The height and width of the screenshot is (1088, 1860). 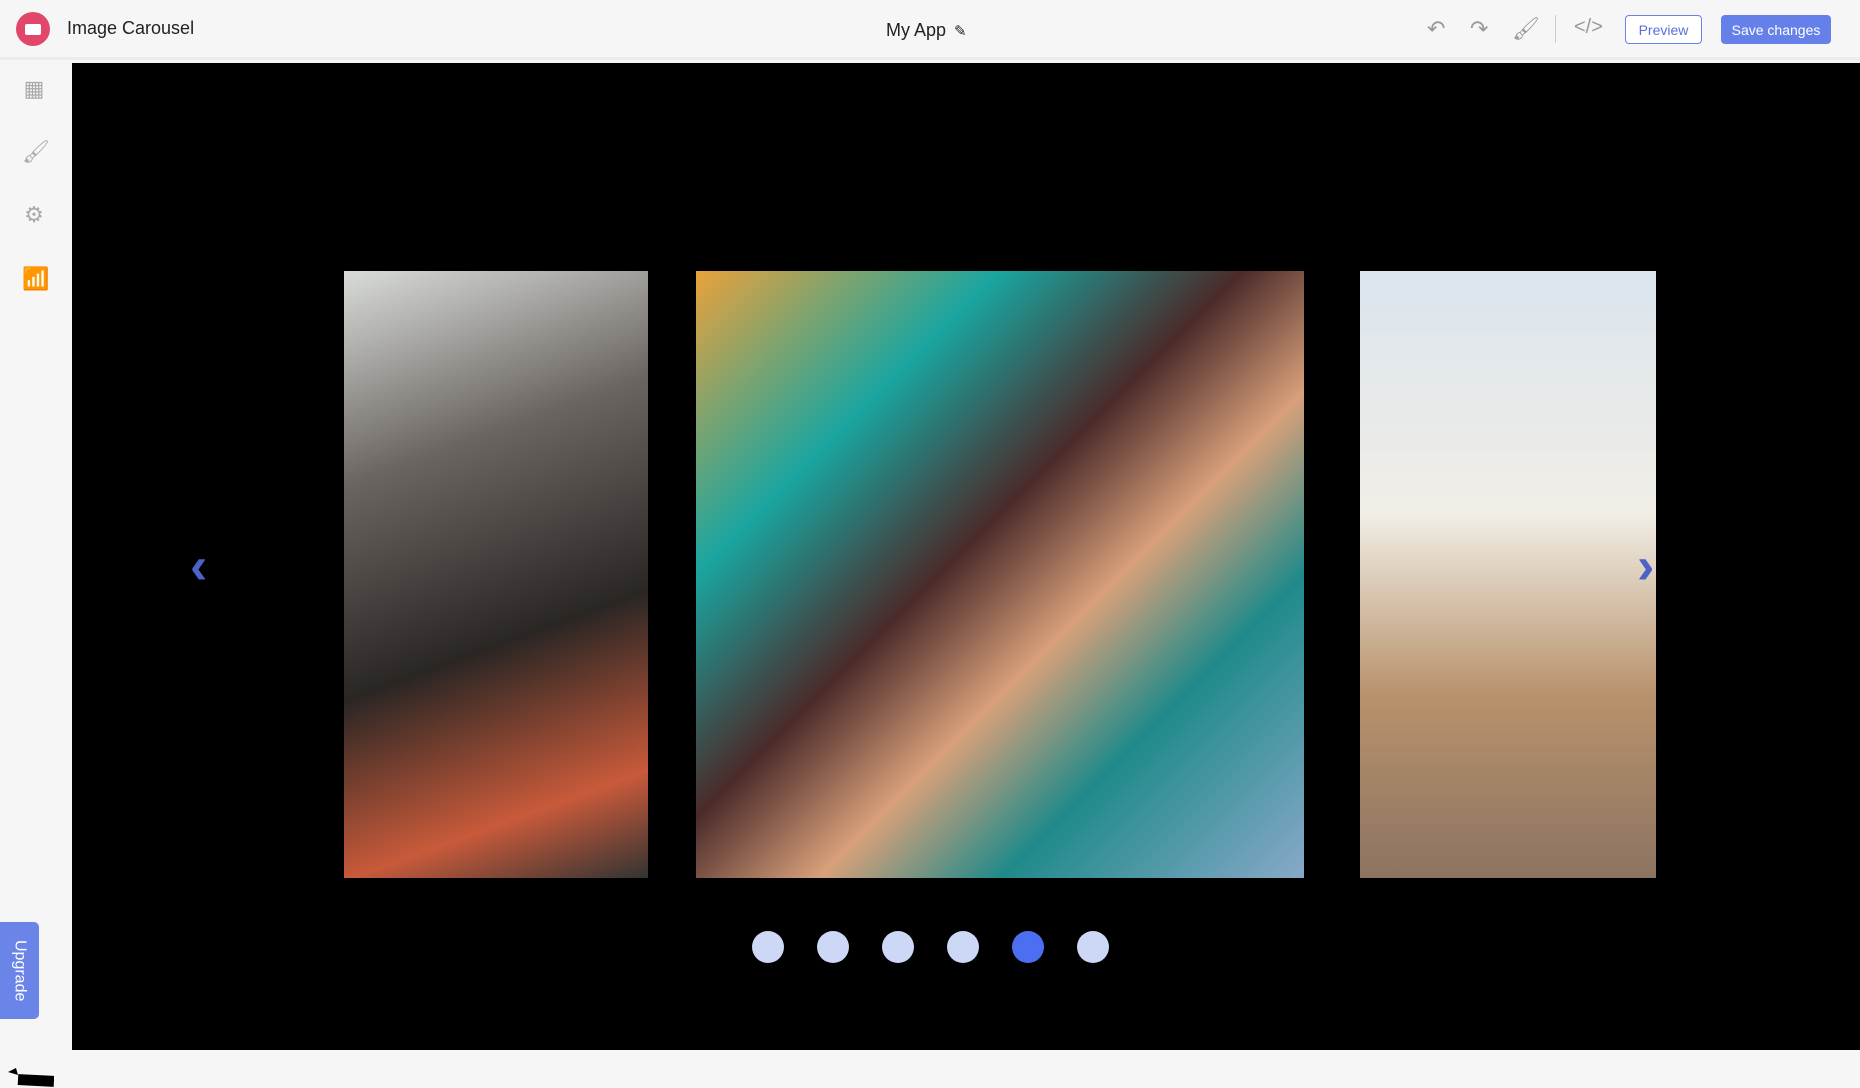 I want to click on upgrade-button: Upgrade, so click(x=19, y=970).